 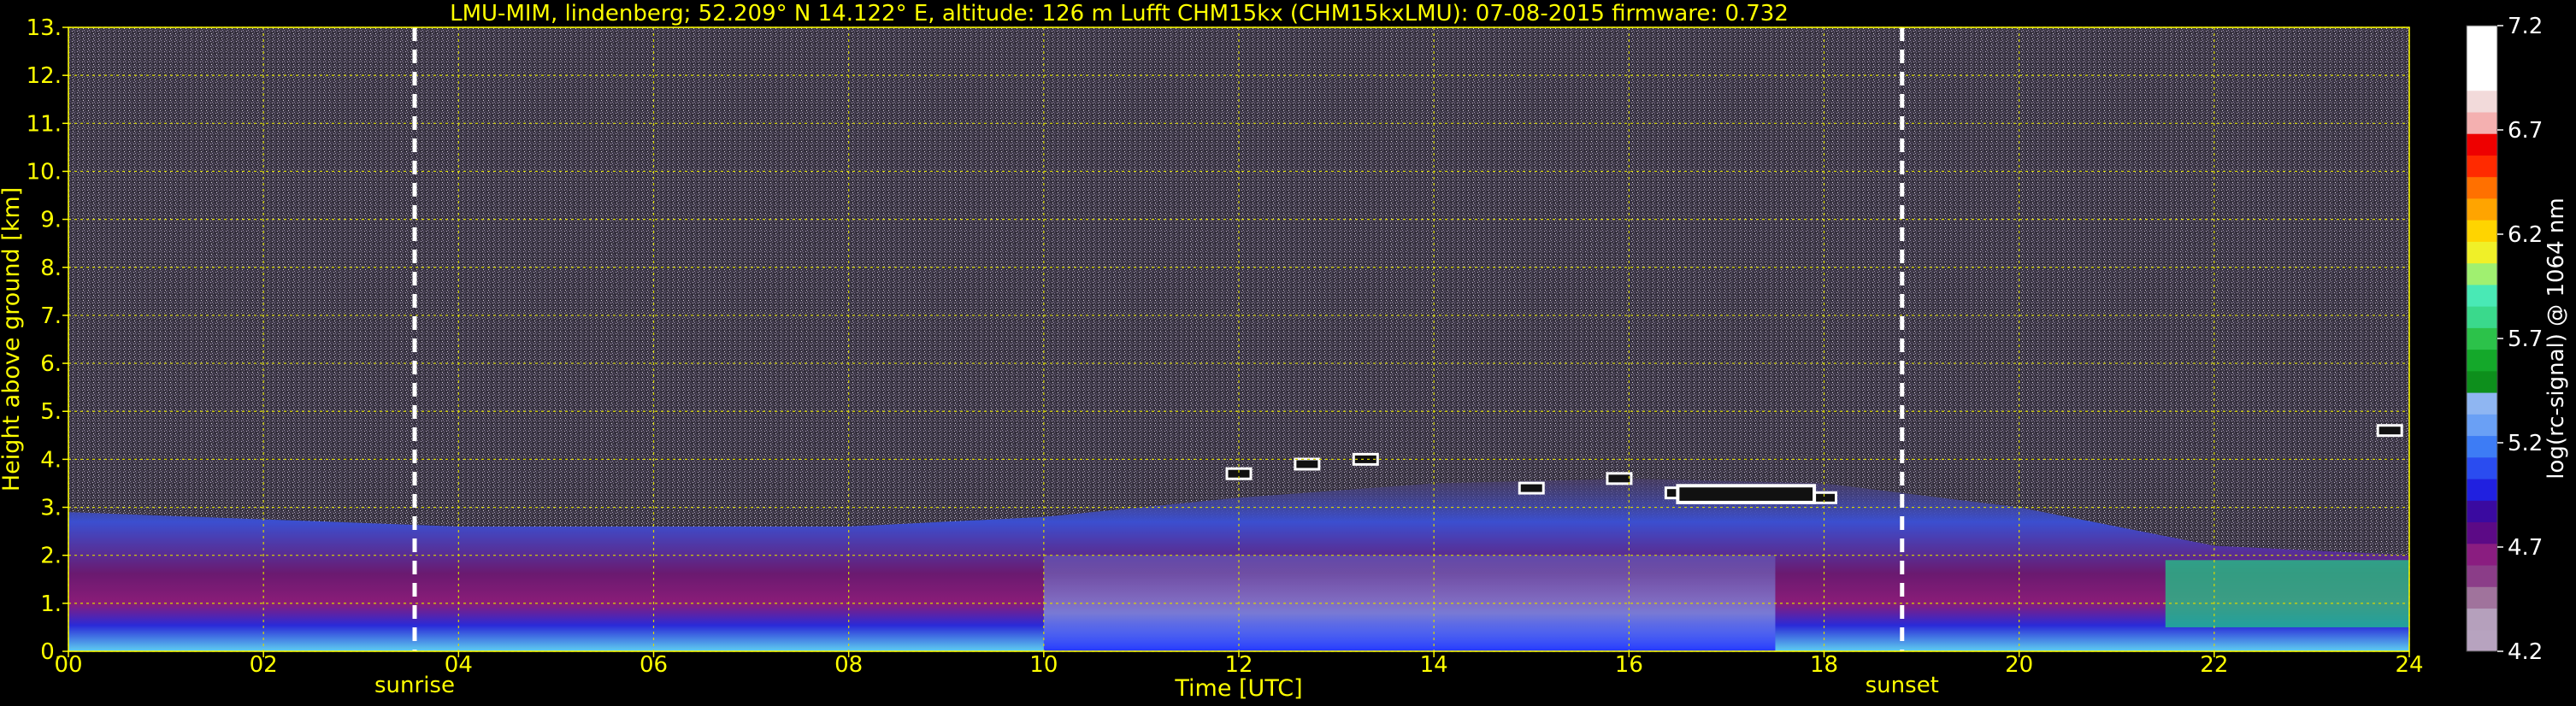 I want to click on y-tick-label: 4., so click(x=51, y=460).